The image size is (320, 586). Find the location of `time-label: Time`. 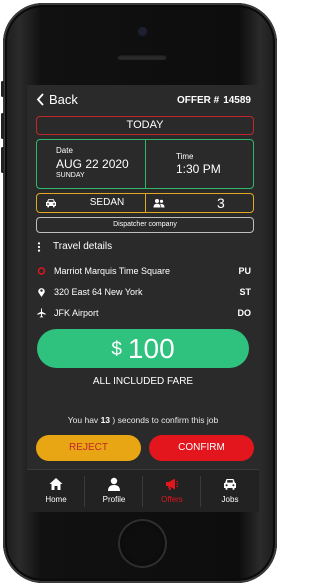

time-label: Time is located at coordinates (185, 156).